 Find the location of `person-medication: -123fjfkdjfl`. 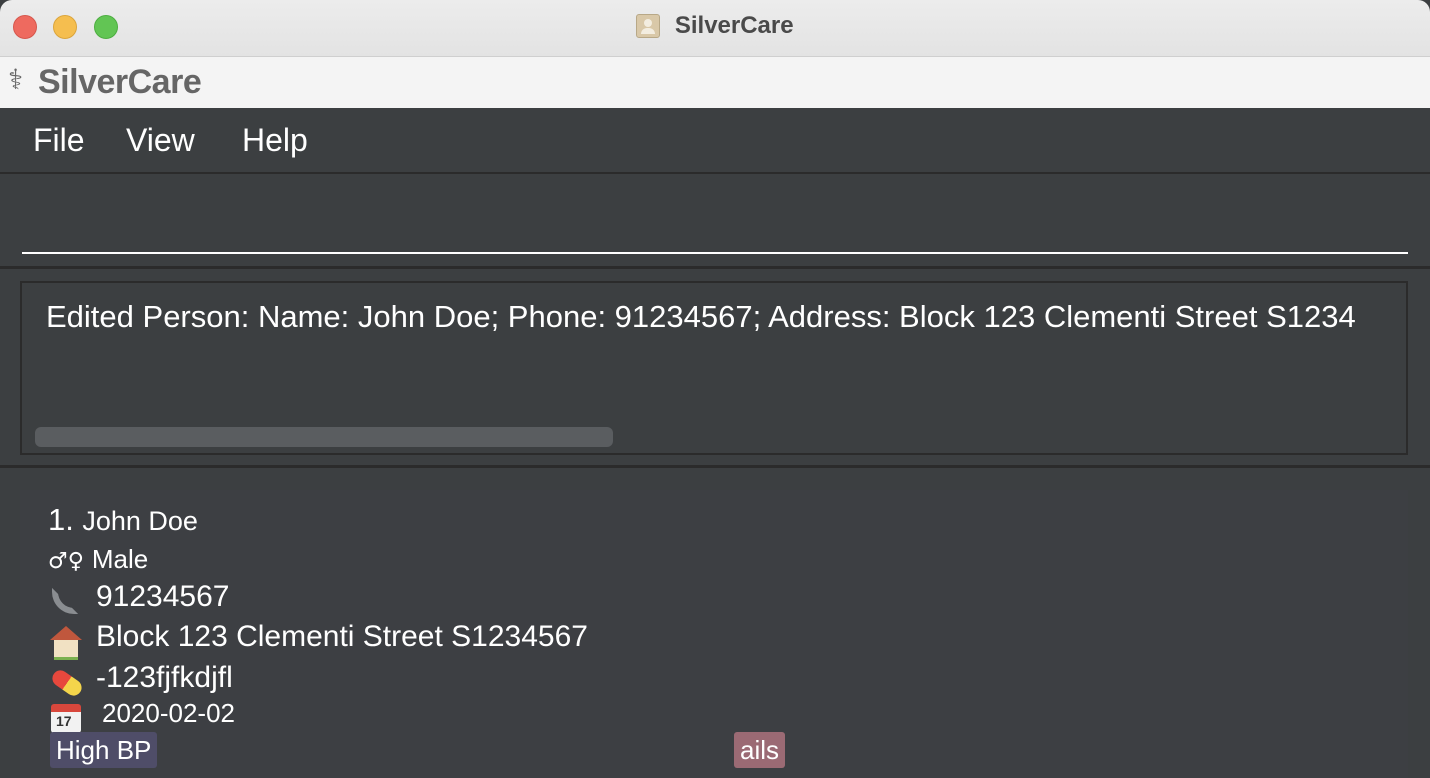

person-medication: -123fjfkdjfl is located at coordinates (164, 677).